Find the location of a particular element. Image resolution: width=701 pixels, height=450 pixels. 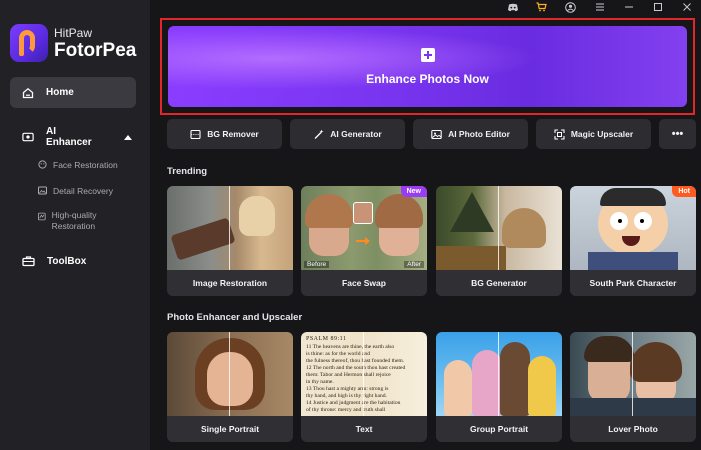

card-face-swap: Before After New Face Swap is located at coordinates (364, 241).